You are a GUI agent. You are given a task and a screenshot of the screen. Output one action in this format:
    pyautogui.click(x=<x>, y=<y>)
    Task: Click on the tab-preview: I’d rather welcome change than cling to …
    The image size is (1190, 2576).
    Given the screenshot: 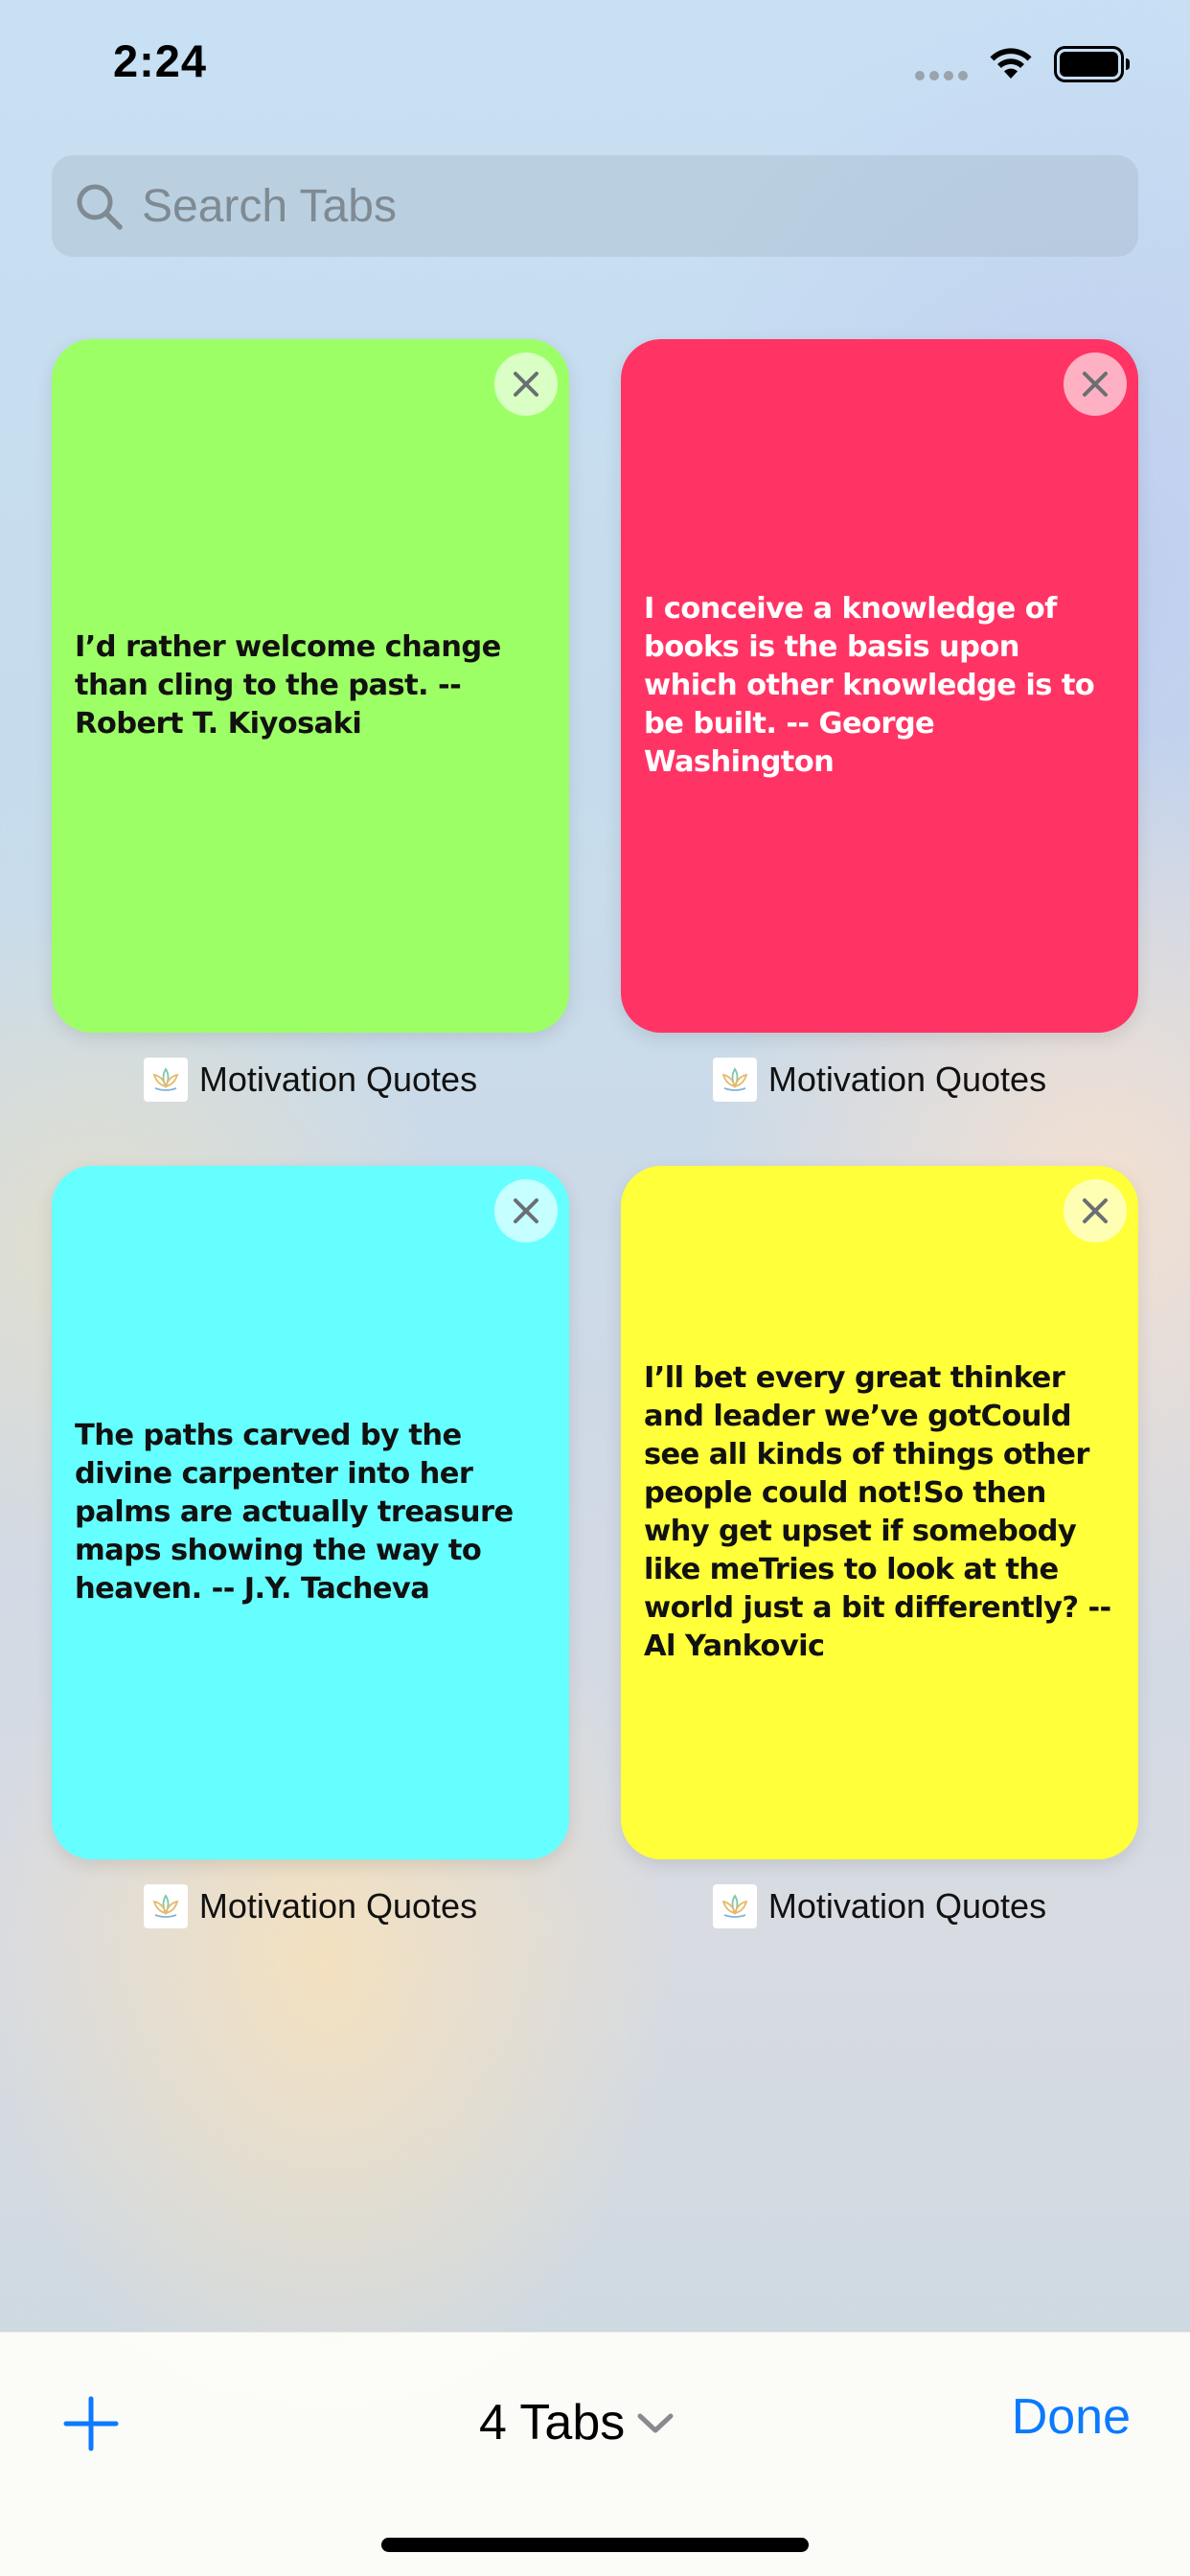 What is the action you would take?
    pyautogui.click(x=311, y=686)
    